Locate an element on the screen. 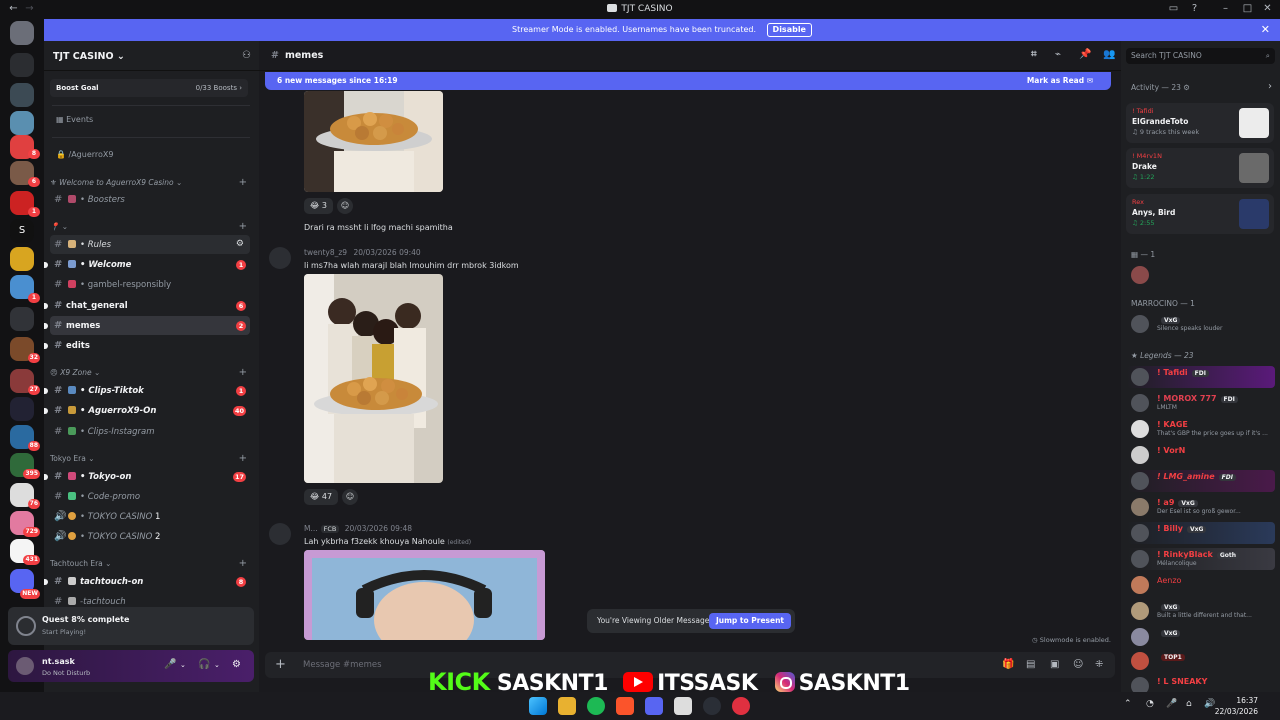 Image resolution: width=1280 pixels, height=720 pixels. threads-icon: ⌗ is located at coordinates (1034, 54).